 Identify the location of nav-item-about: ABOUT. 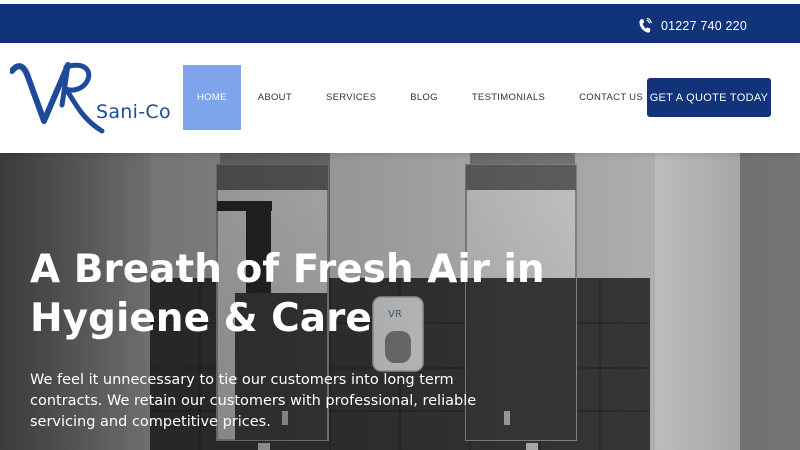
(275, 97).